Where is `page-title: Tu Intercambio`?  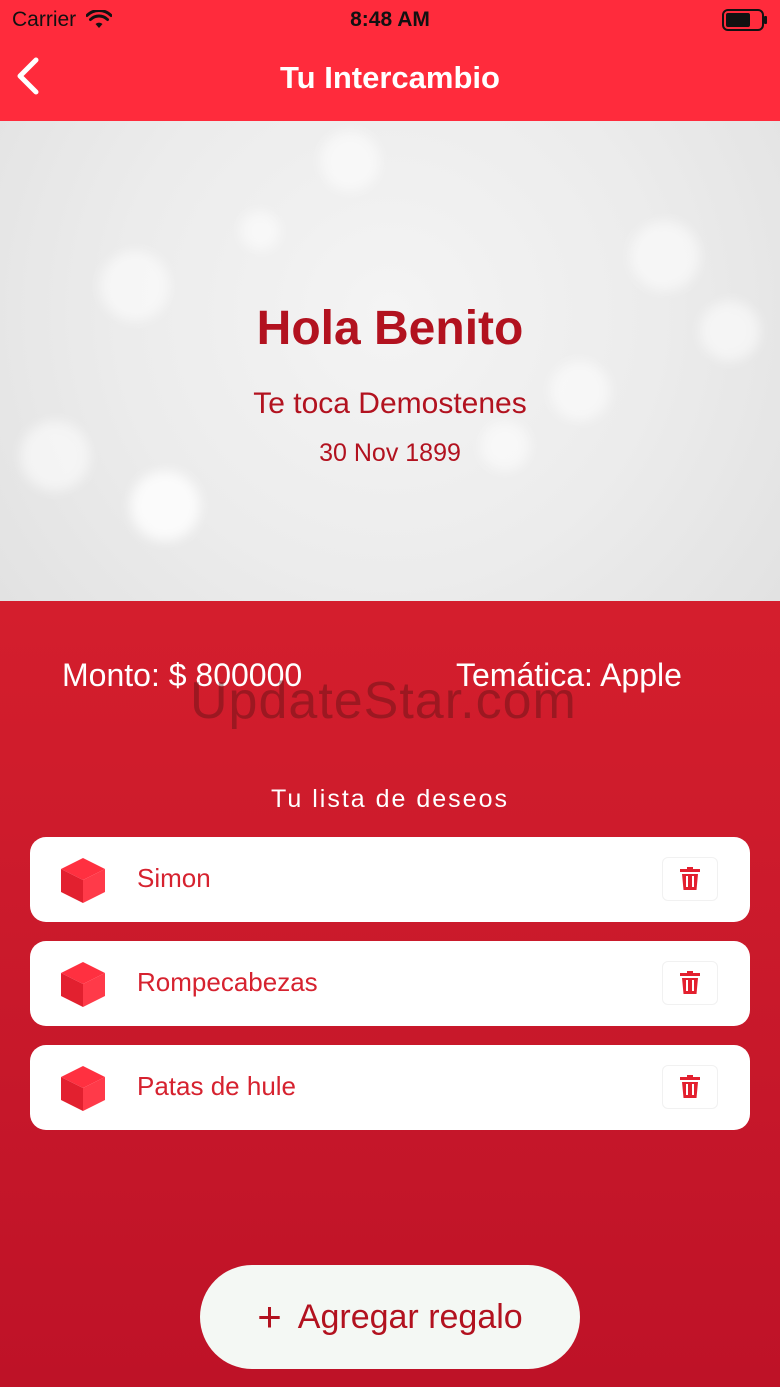 page-title: Tu Intercambio is located at coordinates (390, 77).